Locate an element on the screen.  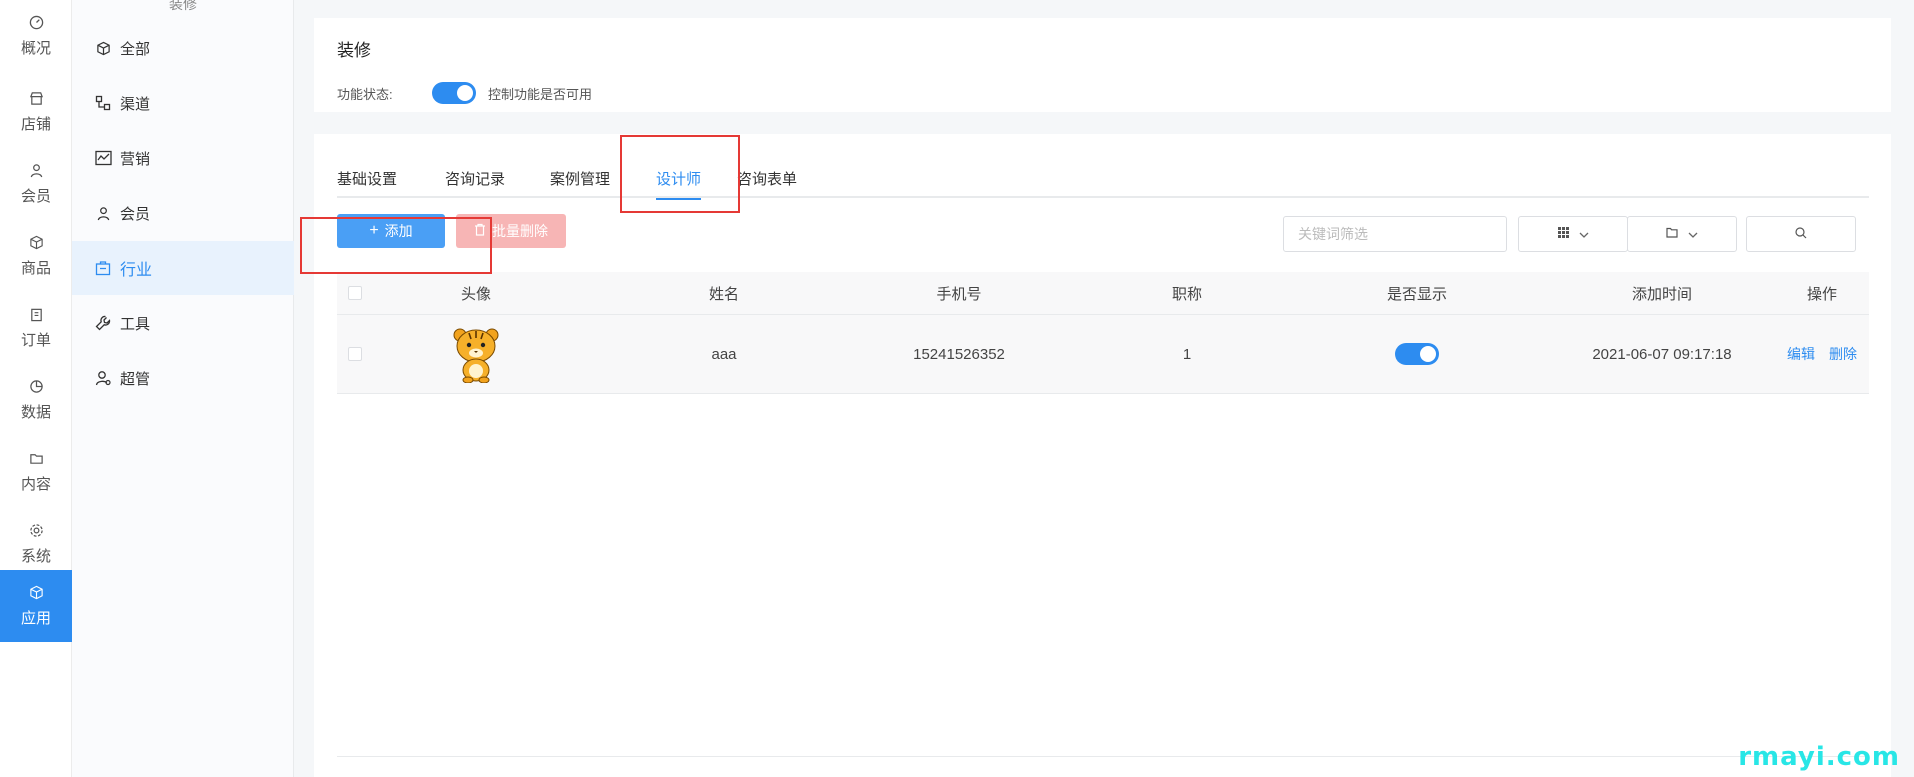
tab-case-management: 案例管理 is located at coordinates (580, 183).